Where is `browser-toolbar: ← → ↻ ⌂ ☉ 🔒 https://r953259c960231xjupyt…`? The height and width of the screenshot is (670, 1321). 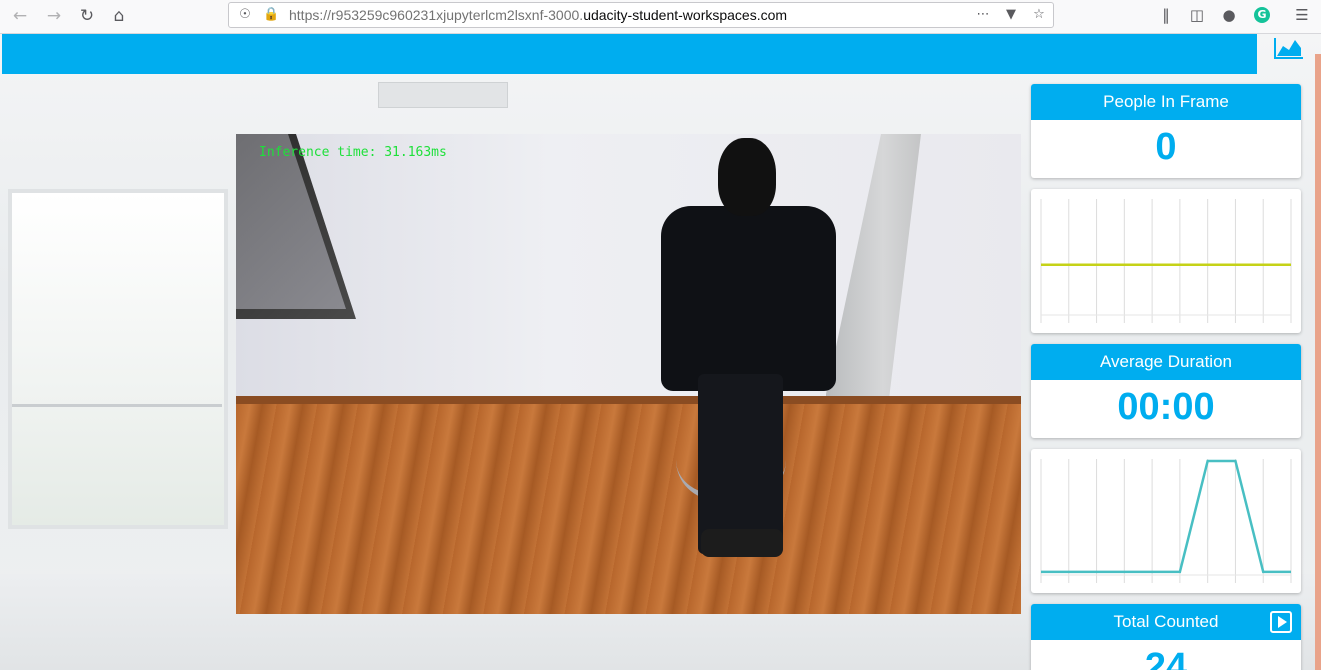
browser-toolbar: ← → ↻ ⌂ ☉ 🔒 https://r953259c960231xjupyt… is located at coordinates (660, 17).